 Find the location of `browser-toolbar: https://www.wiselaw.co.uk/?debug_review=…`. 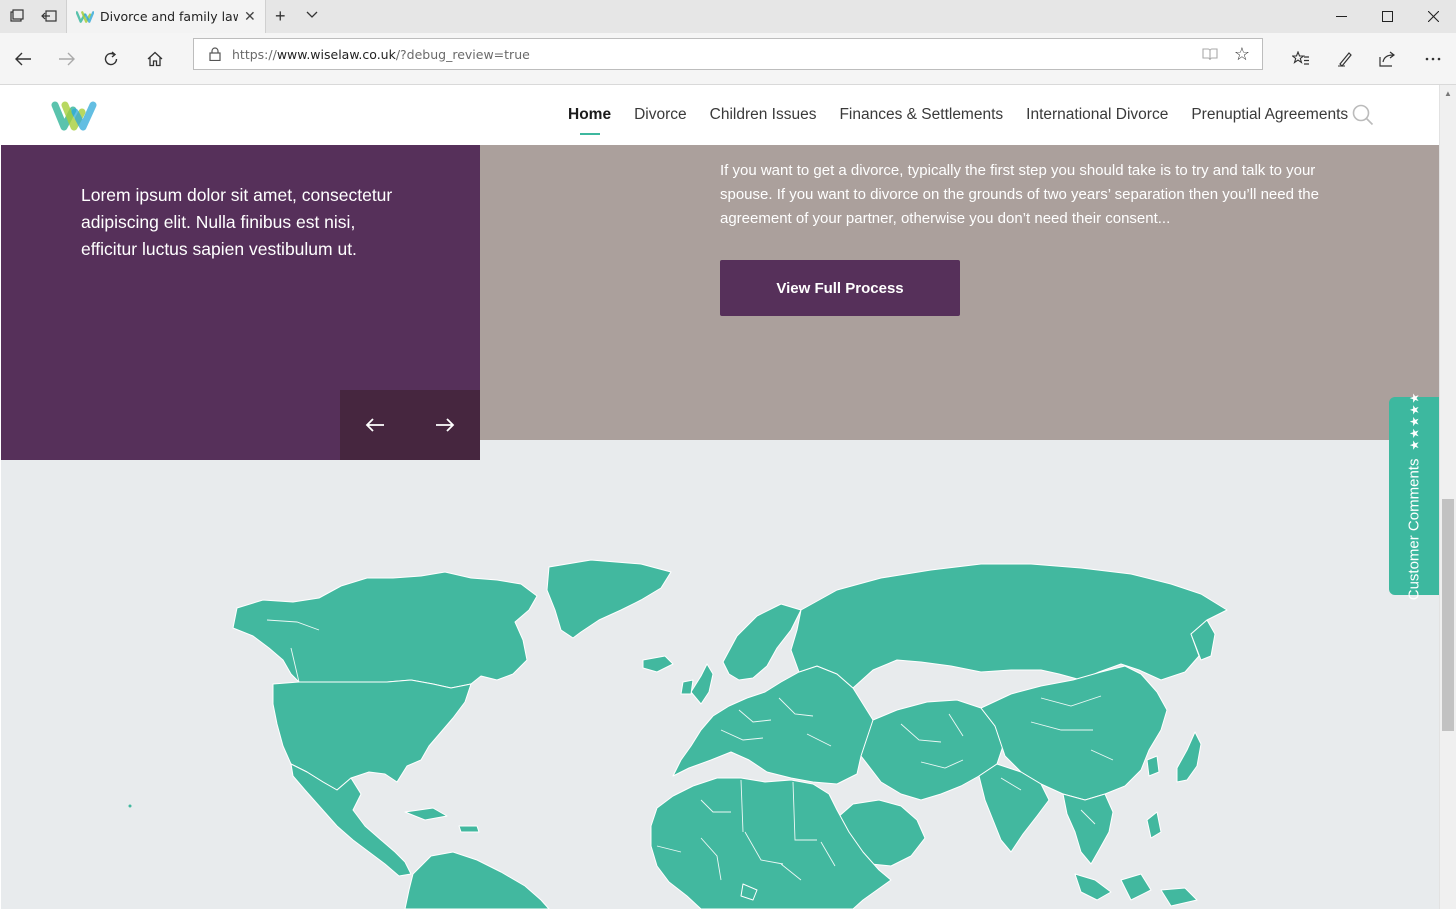

browser-toolbar: https://www.wiselaw.co.uk/?debug_review=… is located at coordinates (728, 59).